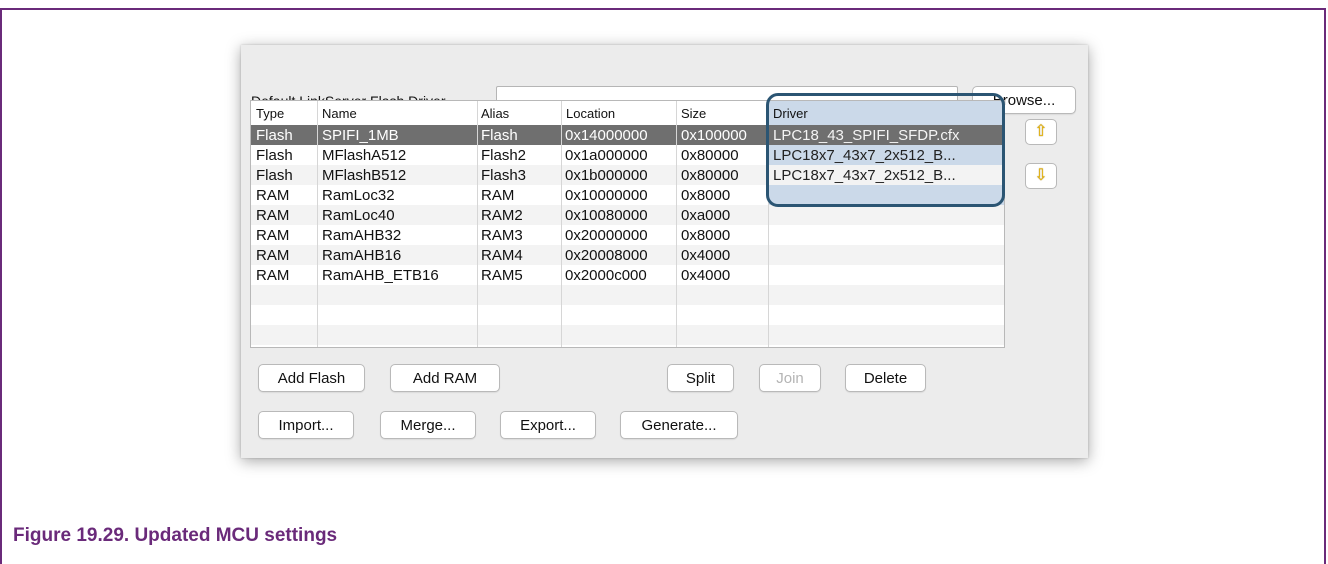 This screenshot has width=1328, height=564. Describe the element at coordinates (360, 135) in the screenshot. I see `cell-name: SPIFI_1MB` at that location.